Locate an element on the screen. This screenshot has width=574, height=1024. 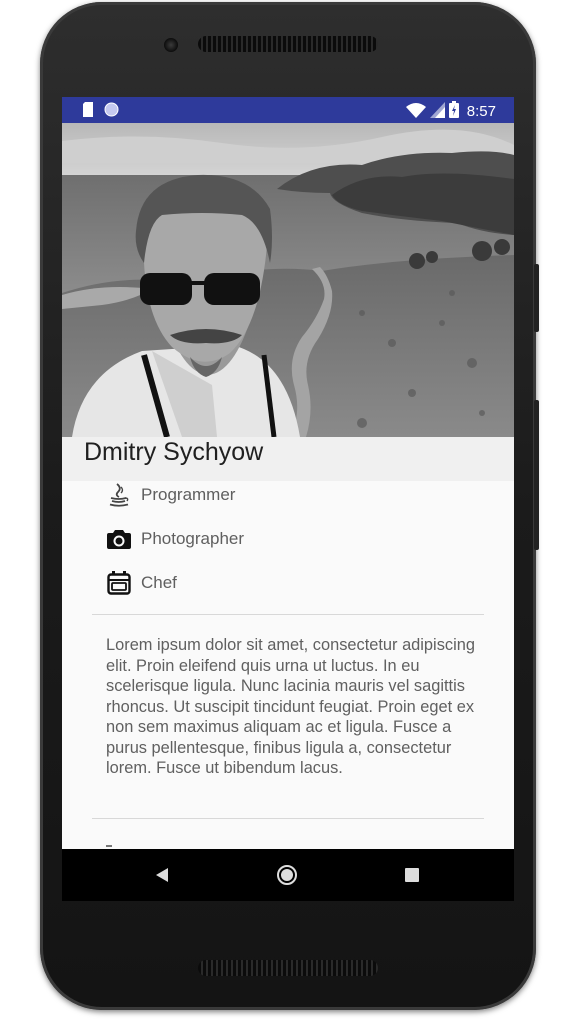
home-icon is located at coordinates (287, 875).